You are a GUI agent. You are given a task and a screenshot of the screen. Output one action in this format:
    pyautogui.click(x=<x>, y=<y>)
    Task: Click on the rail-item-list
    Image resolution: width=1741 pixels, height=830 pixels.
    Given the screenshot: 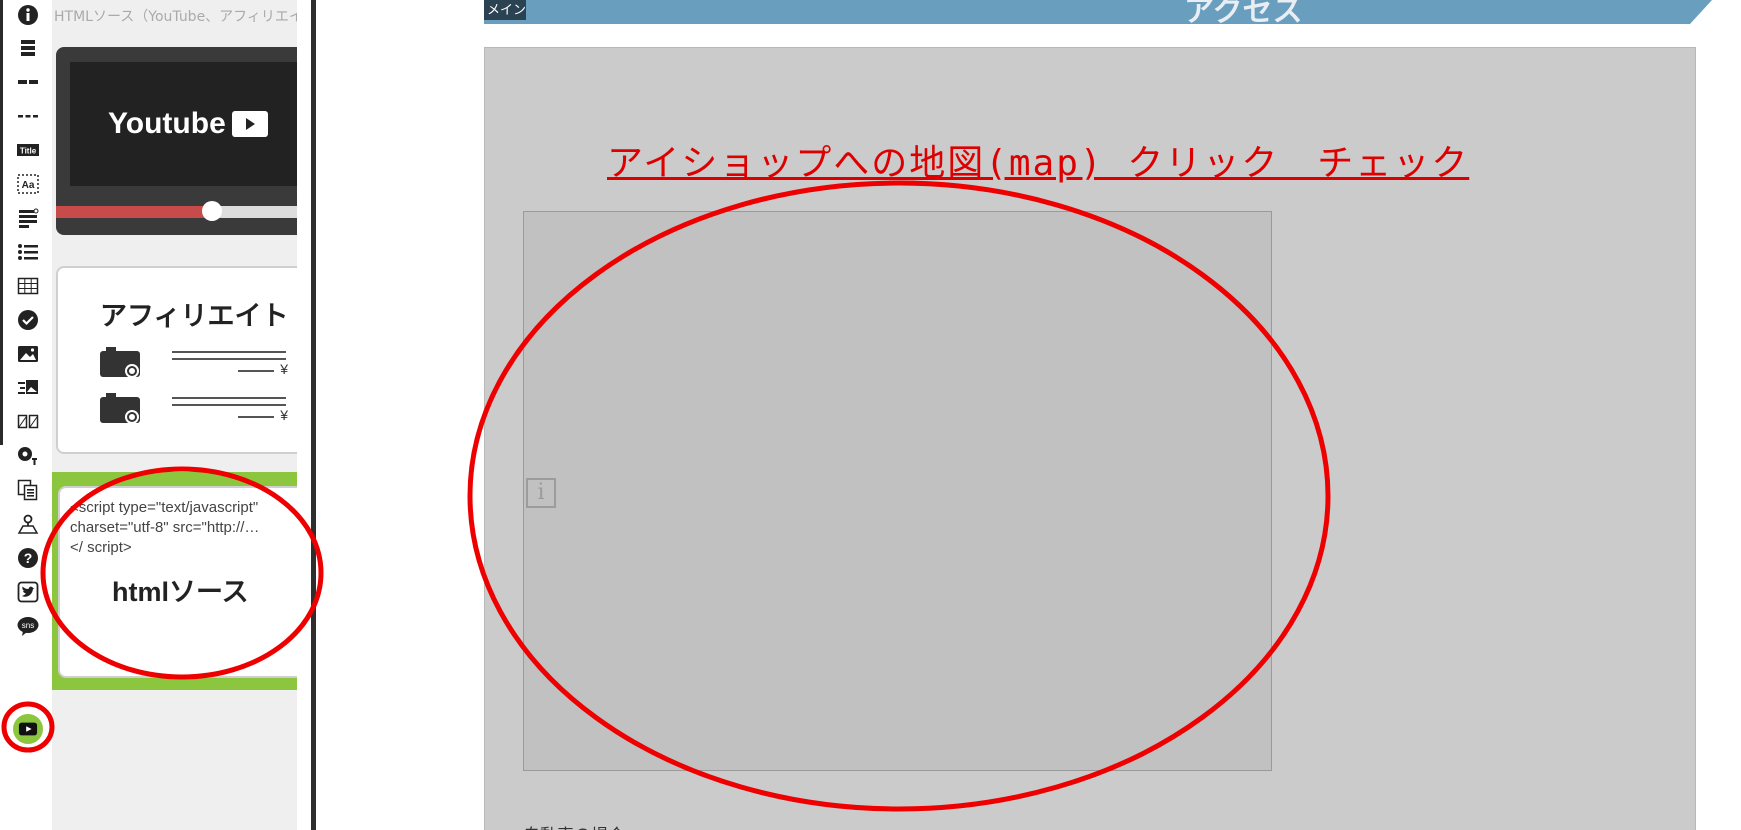 What is the action you would take?
    pyautogui.click(x=28, y=252)
    